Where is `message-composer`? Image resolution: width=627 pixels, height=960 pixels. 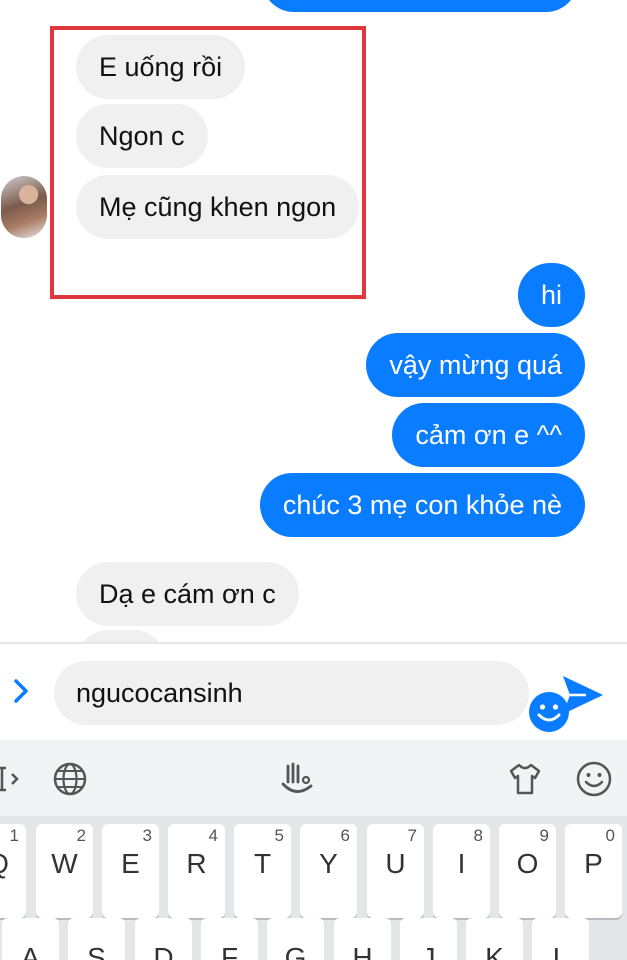 message-composer is located at coordinates (313, 691).